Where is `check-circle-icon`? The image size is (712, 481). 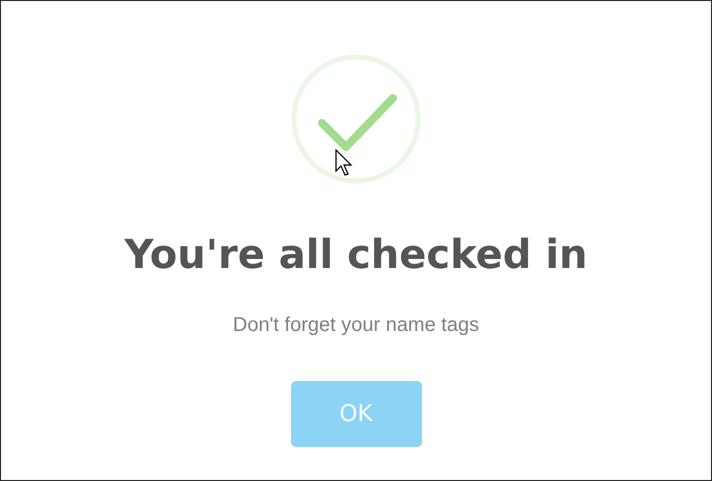
check-circle-icon is located at coordinates (356, 119).